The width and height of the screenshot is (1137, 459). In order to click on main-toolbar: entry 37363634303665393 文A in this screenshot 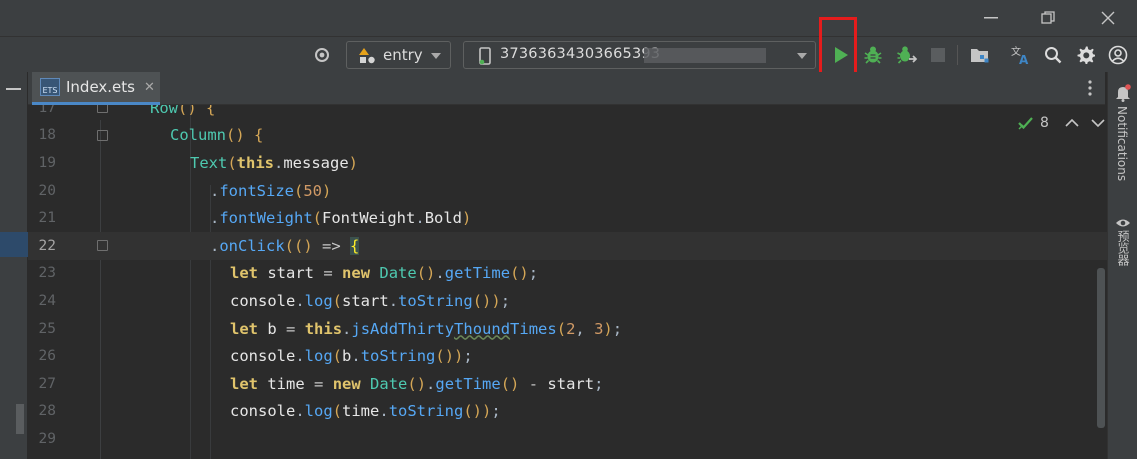, I will do `click(568, 54)`.